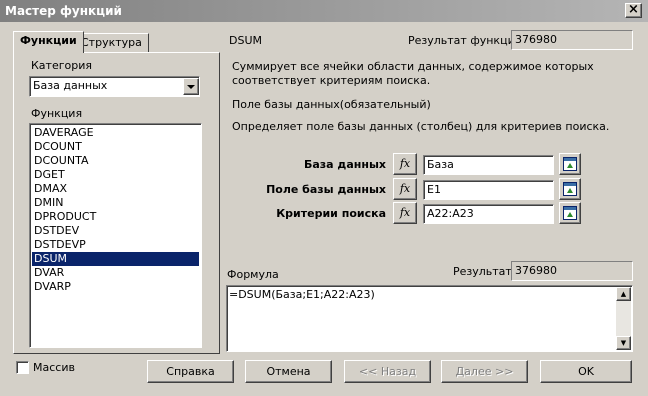  Describe the element at coordinates (288, 371) in the screenshot. I see `cancel-button: Отмена` at that location.